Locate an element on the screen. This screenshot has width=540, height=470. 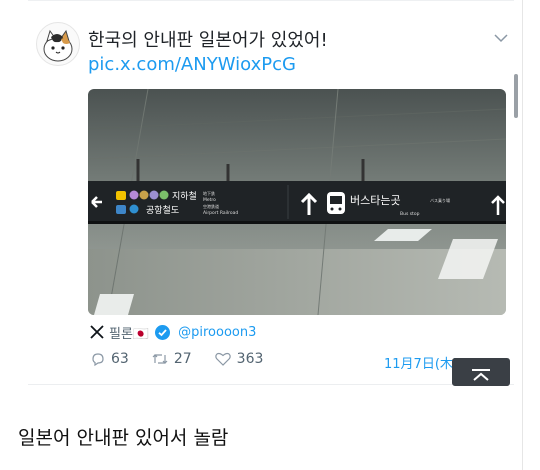
svg-text: 지하철 is located at coordinates (184, 196).